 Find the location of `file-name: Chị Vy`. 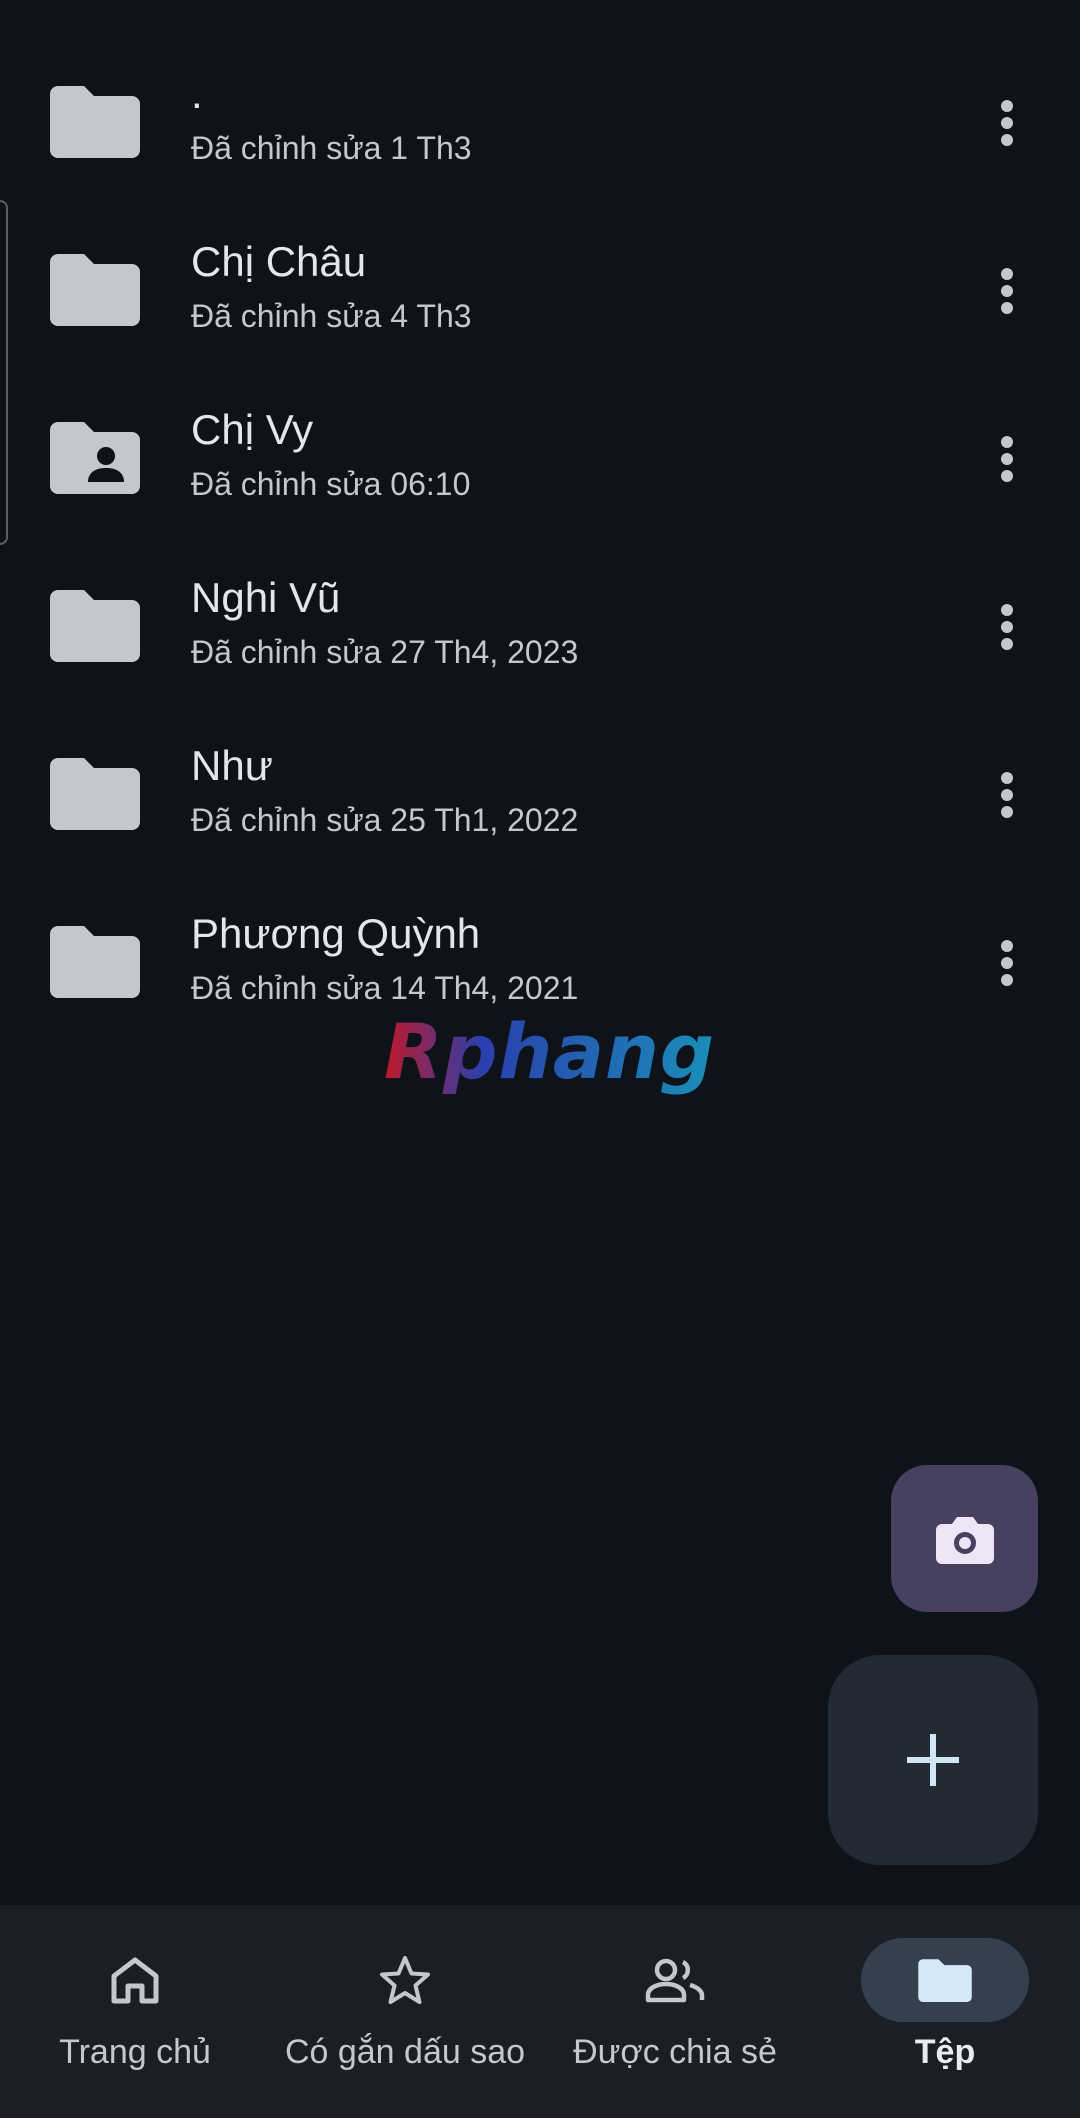

file-name: Chị Vy is located at coordinates (252, 429).